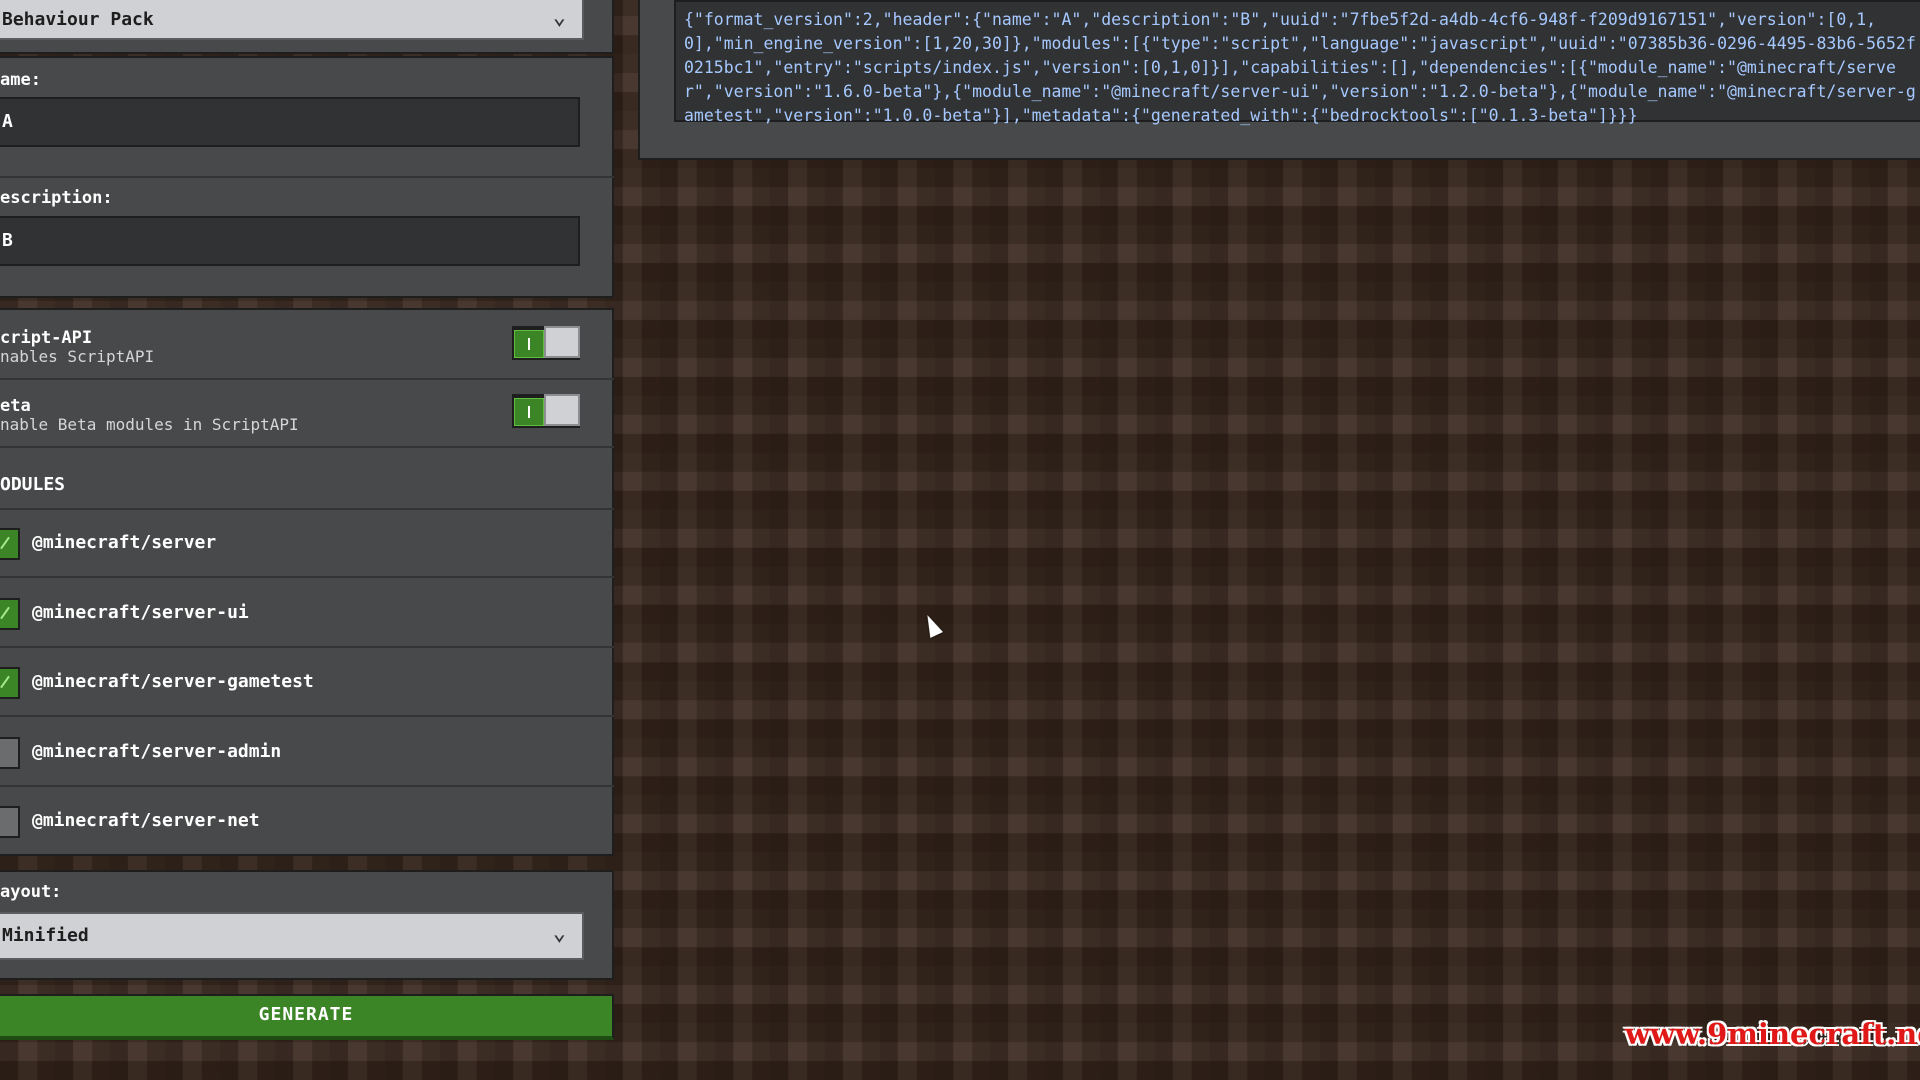 The width and height of the screenshot is (1920, 1080). Describe the element at coordinates (140, 612) in the screenshot. I see `module-label: @minecraft/server-ui` at that location.